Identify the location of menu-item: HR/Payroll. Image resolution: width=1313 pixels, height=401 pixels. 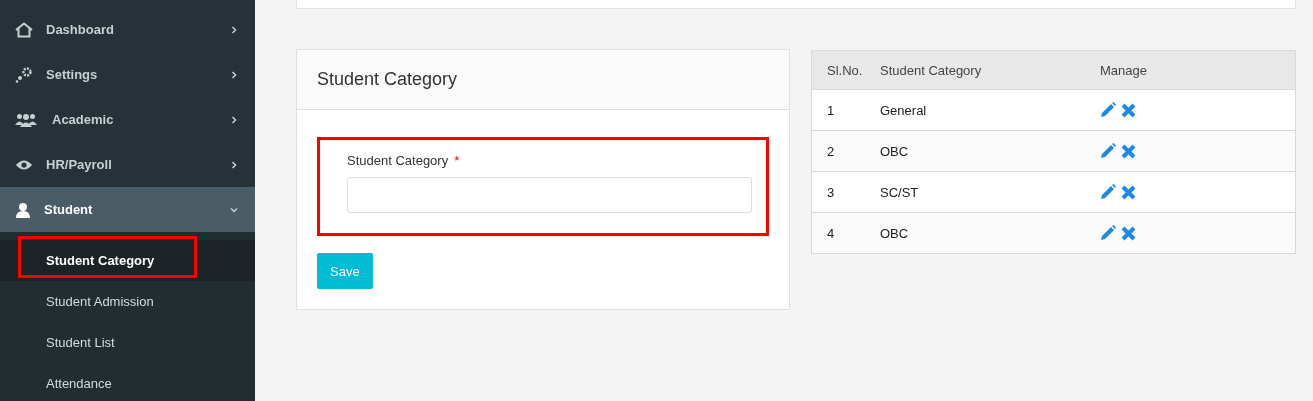
(127, 164).